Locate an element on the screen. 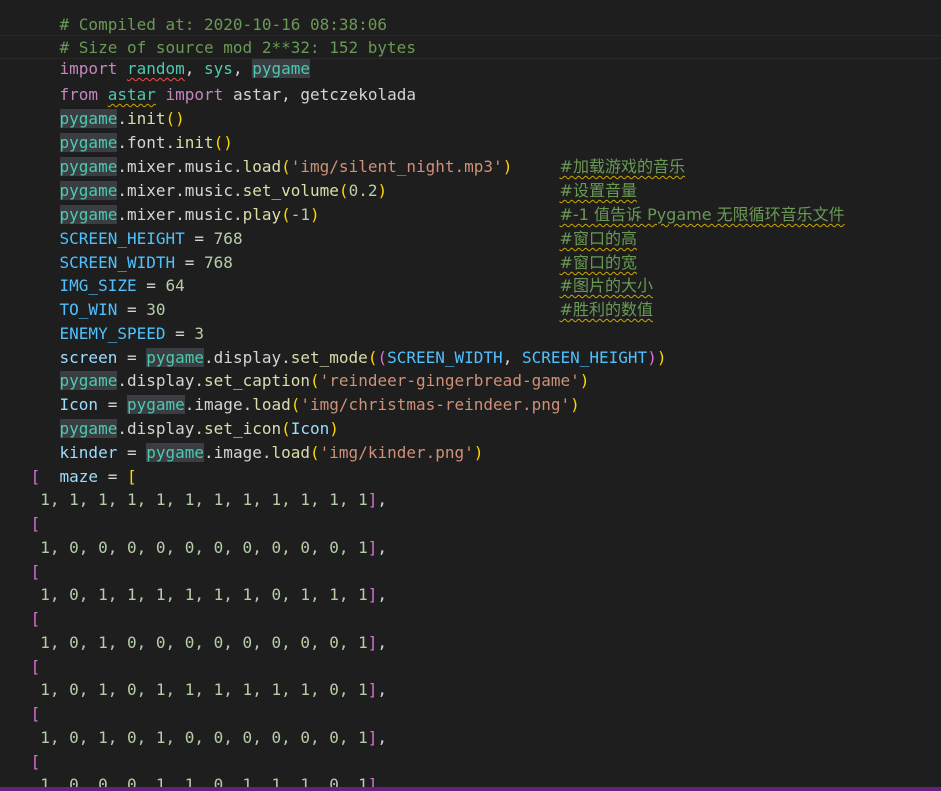 Image resolution: width=941 pixels, height=791 pixels. code-line: IMG_SIZE = 64 is located at coordinates (122, 285).